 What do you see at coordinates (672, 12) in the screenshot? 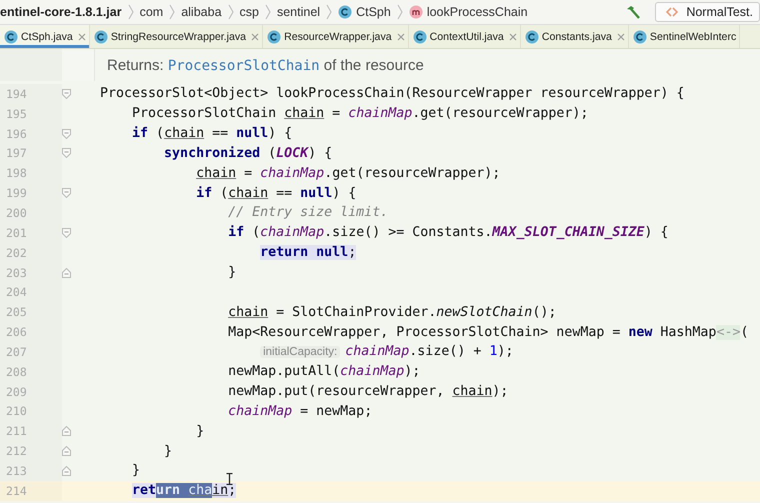
I see `angle-brackets-icon` at bounding box center [672, 12].